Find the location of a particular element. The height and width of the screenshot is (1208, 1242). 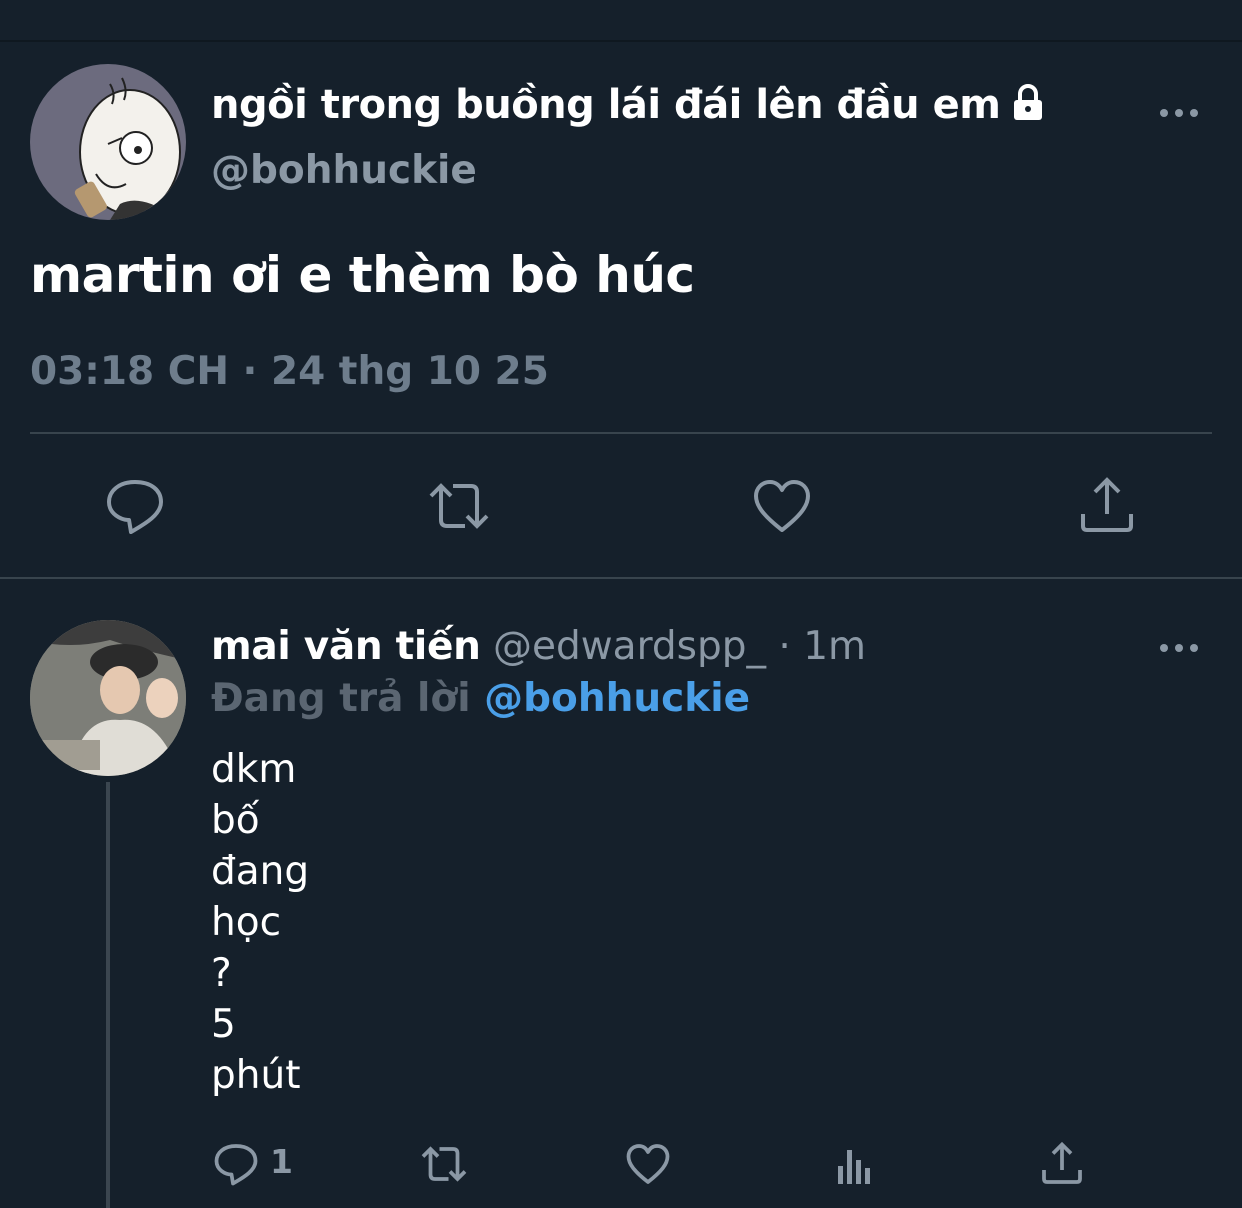

tweet-timestamp: 03:18 CH · 24 thg 10 25 is located at coordinates (289, 371).